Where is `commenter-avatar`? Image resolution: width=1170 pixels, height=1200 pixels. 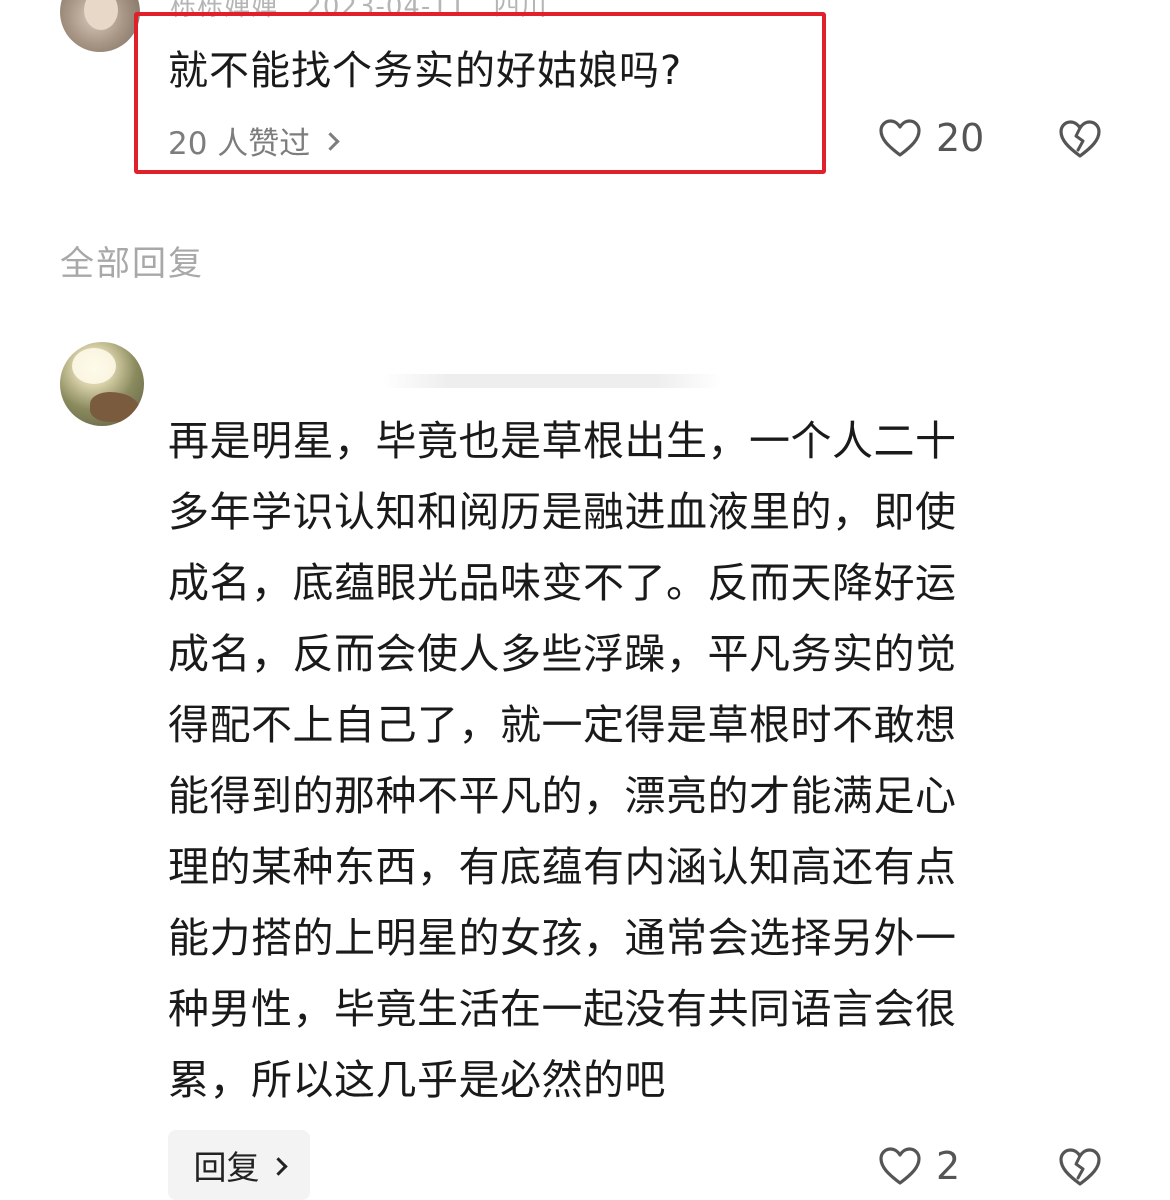
commenter-avatar is located at coordinates (100, 26).